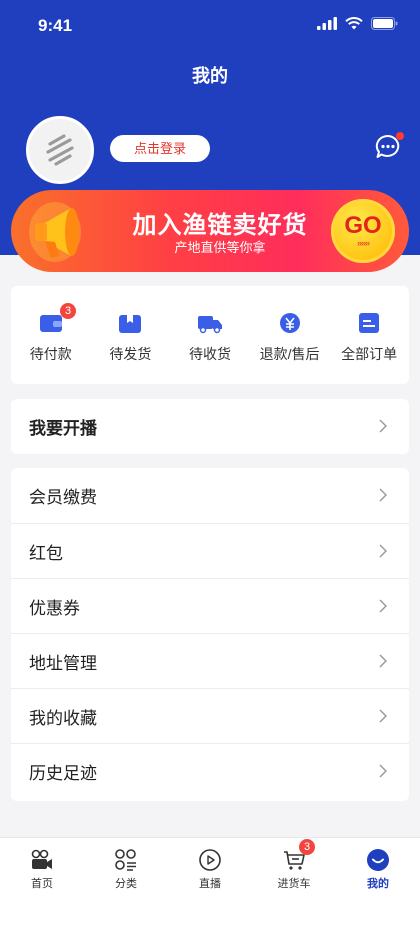  Describe the element at coordinates (55, 25) in the screenshot. I see `status-time: 9:41` at that location.